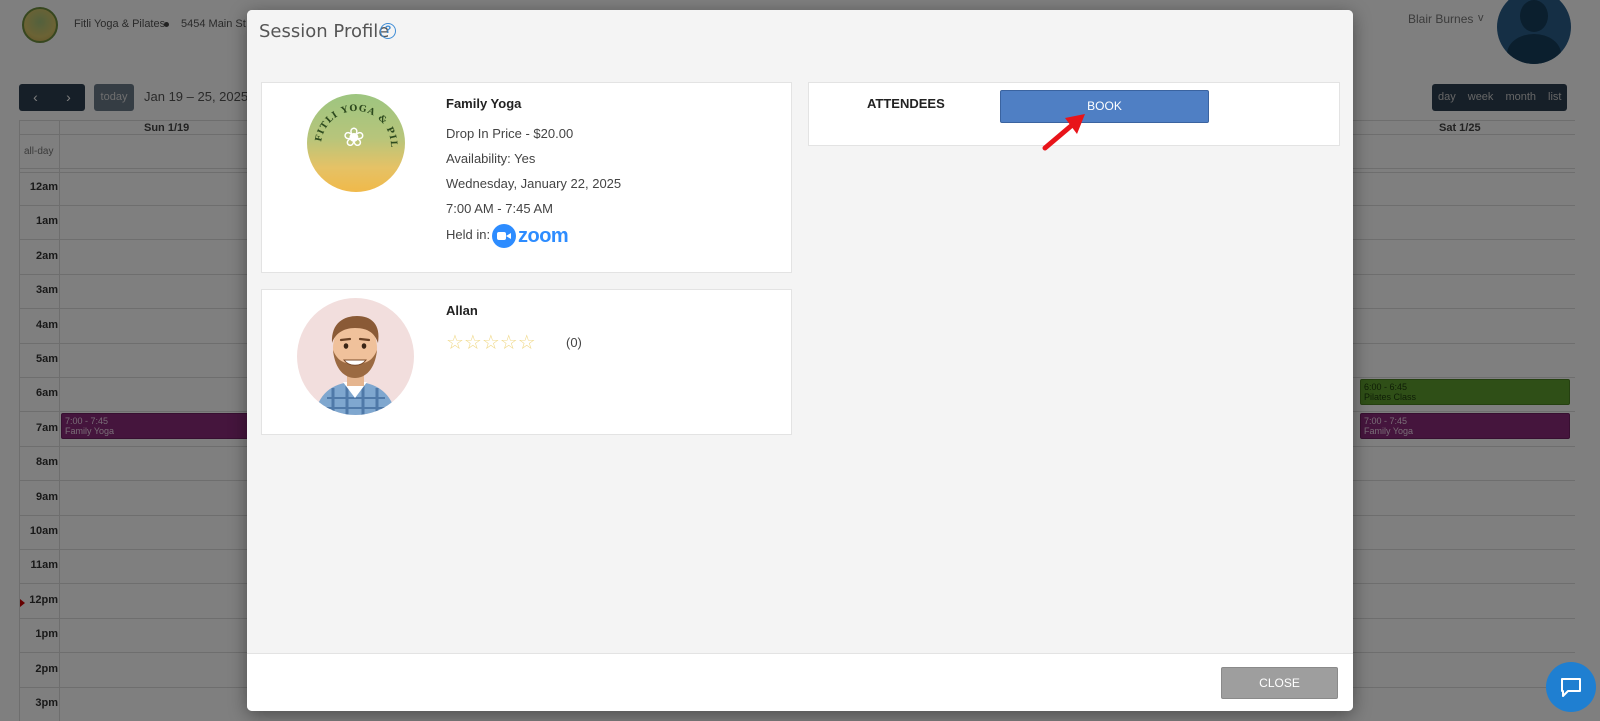  I want to click on session-title: Family Yoga, so click(484, 103).